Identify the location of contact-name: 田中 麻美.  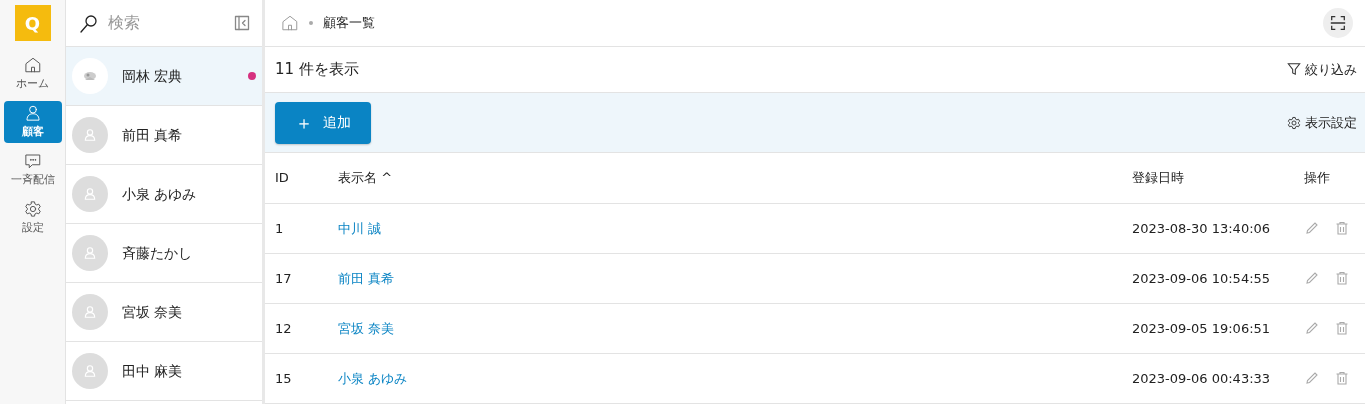
(153, 371).